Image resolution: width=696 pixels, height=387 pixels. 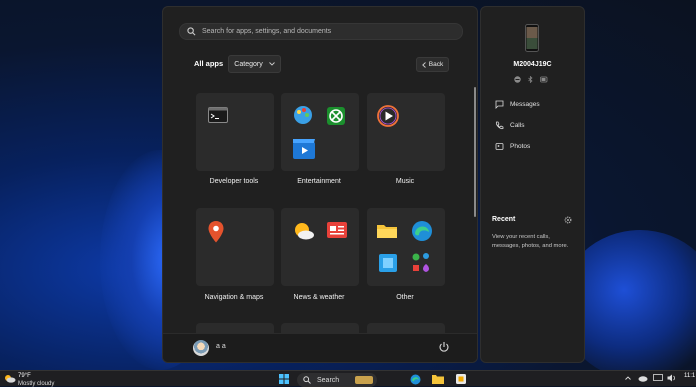 What do you see at coordinates (406, 247) in the screenshot?
I see `tile-other` at bounding box center [406, 247].